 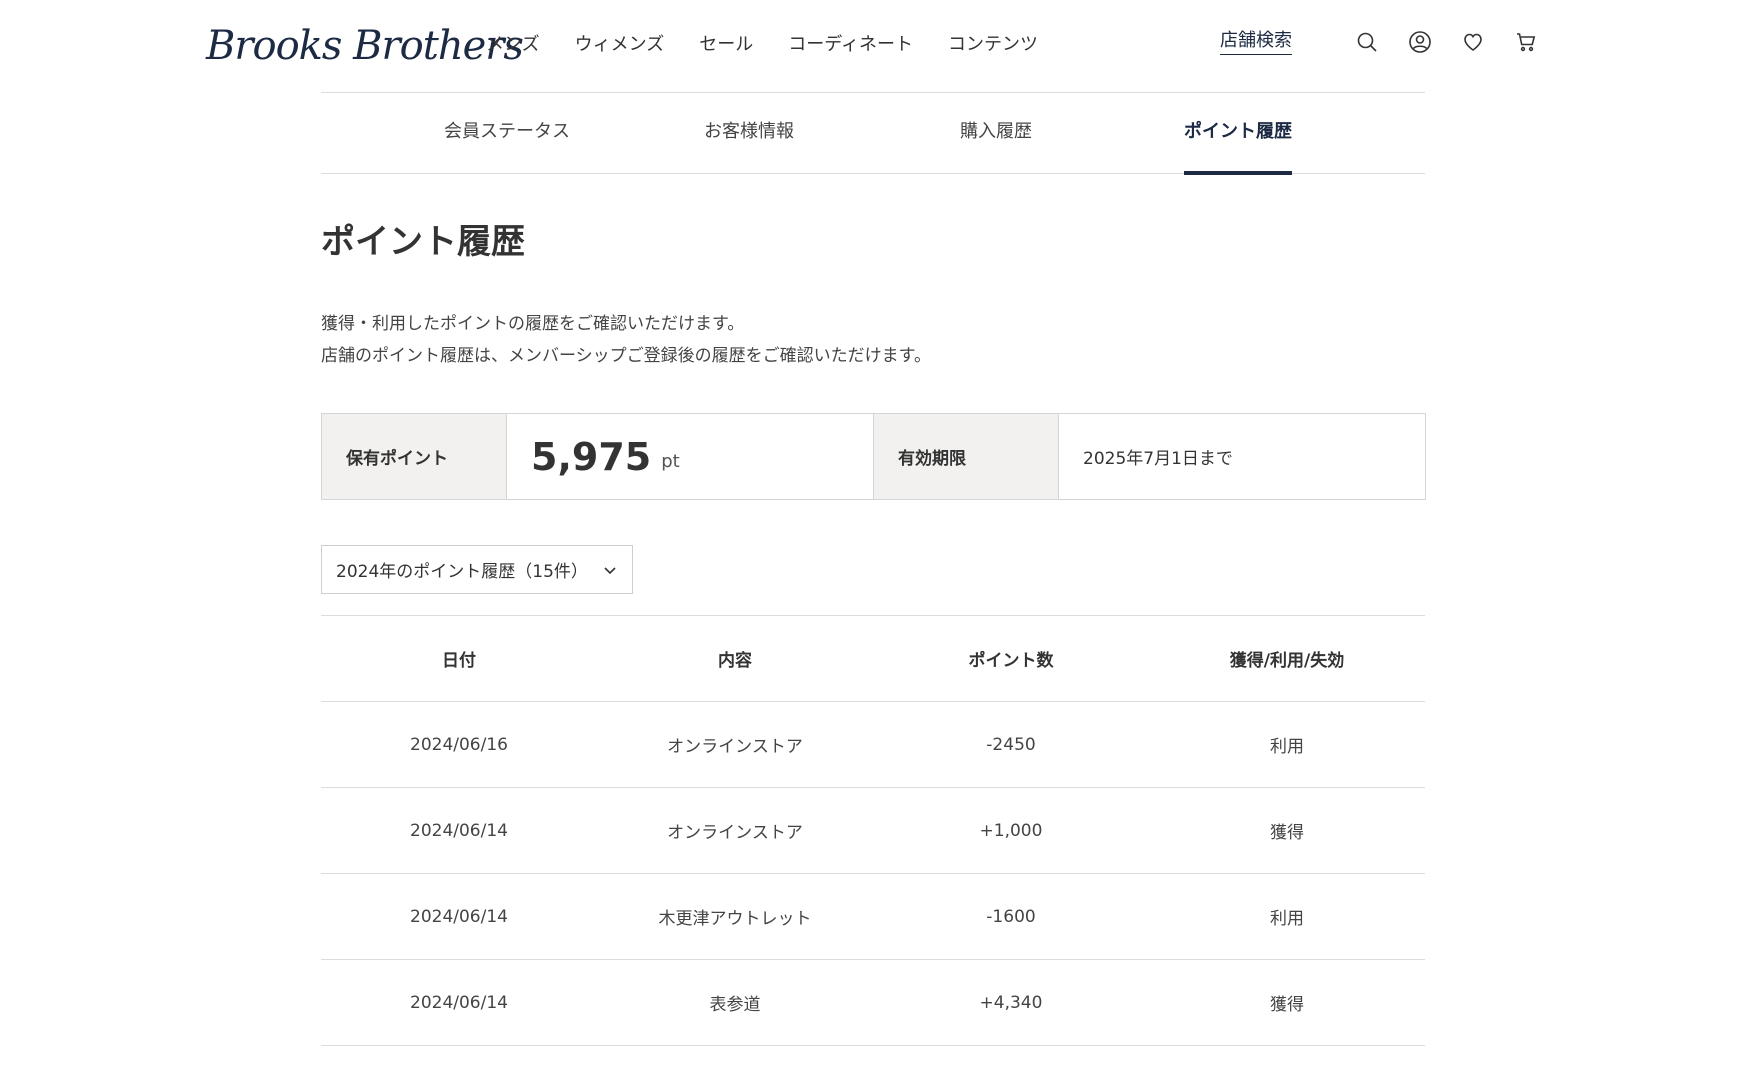 I want to click on expiry-value: 2025年7月1日まで, so click(x=1158, y=459).